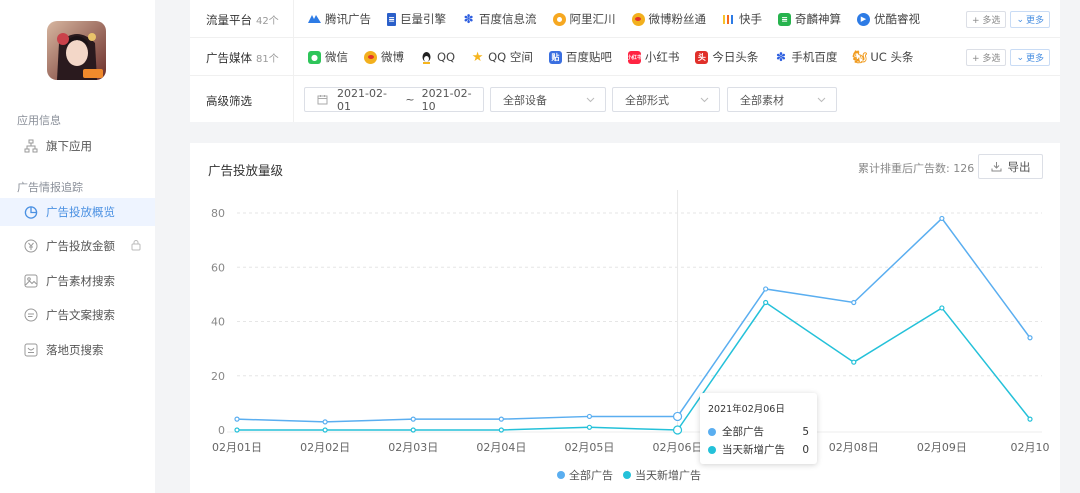 The image size is (1080, 493). I want to click on y-tick-label: 40, so click(218, 322).